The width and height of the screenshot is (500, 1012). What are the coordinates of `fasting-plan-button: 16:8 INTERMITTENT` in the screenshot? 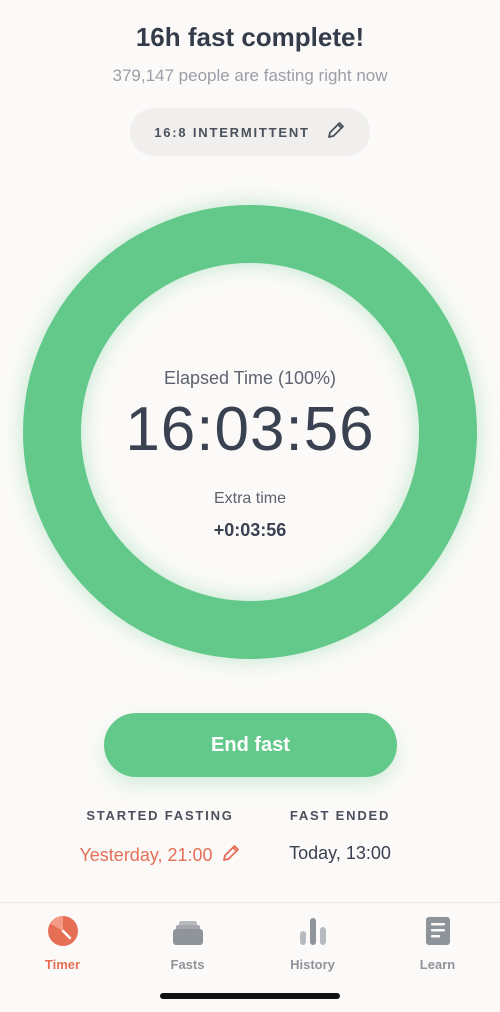 It's located at (250, 132).